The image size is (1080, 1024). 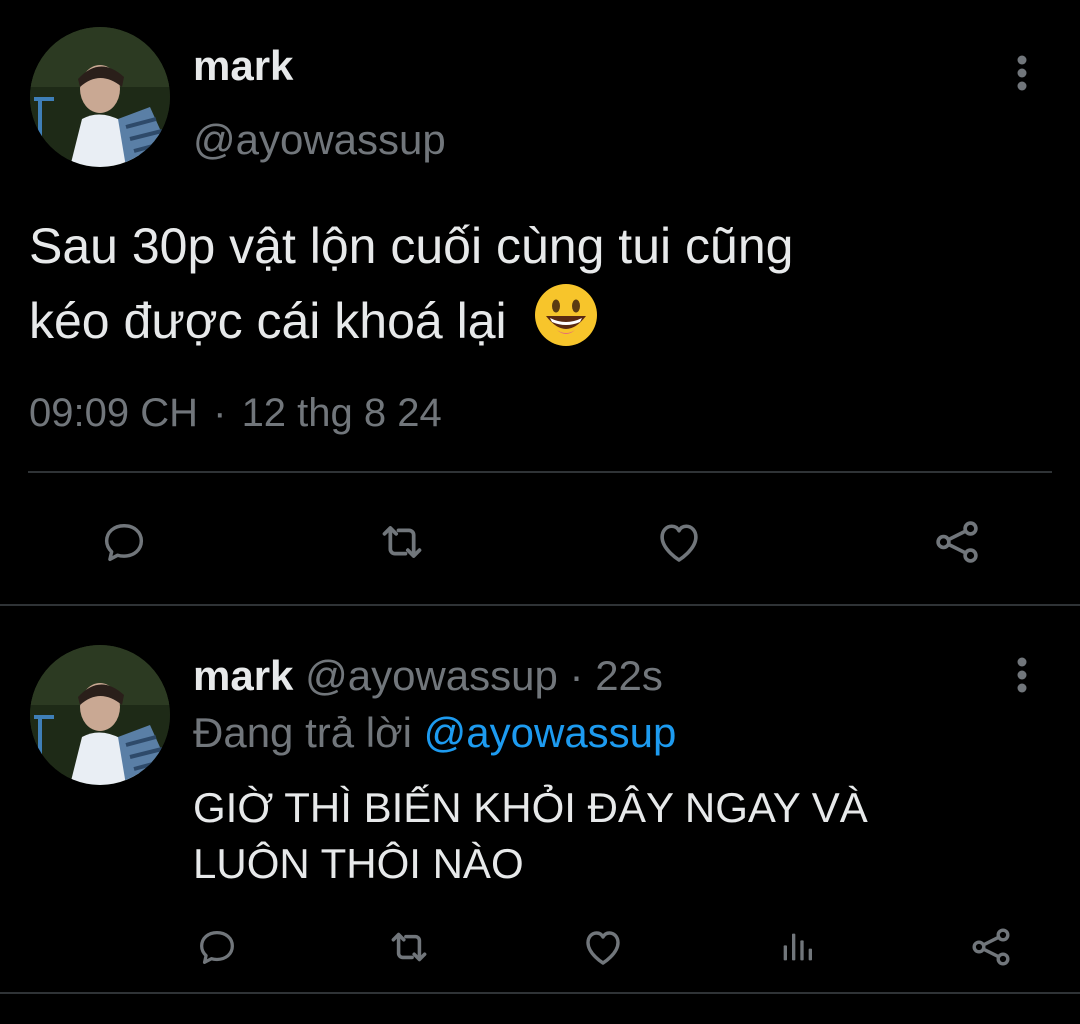 What do you see at coordinates (797, 947) in the screenshot?
I see `reply-analytics-icon` at bounding box center [797, 947].